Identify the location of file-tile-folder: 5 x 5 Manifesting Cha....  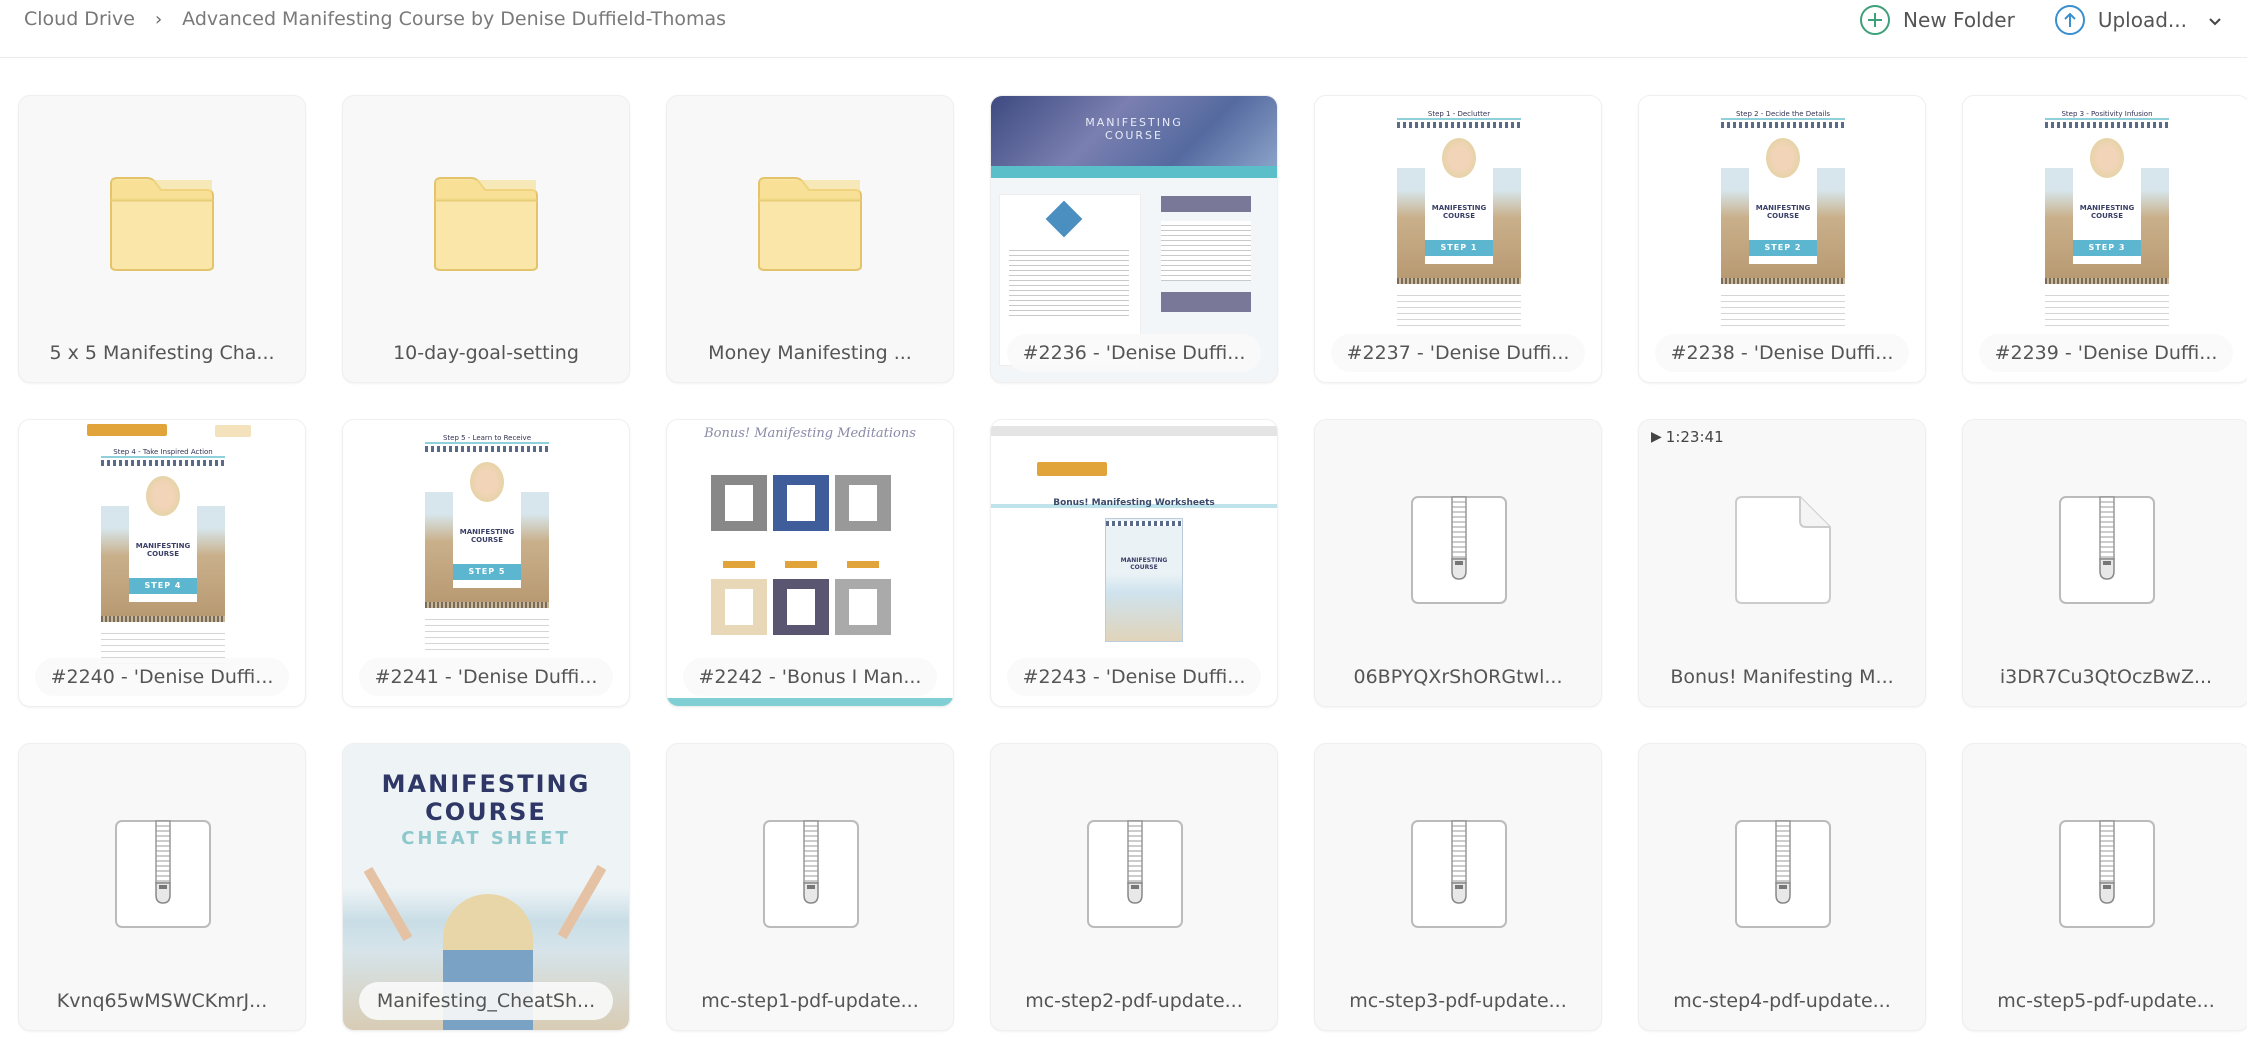
(162, 239).